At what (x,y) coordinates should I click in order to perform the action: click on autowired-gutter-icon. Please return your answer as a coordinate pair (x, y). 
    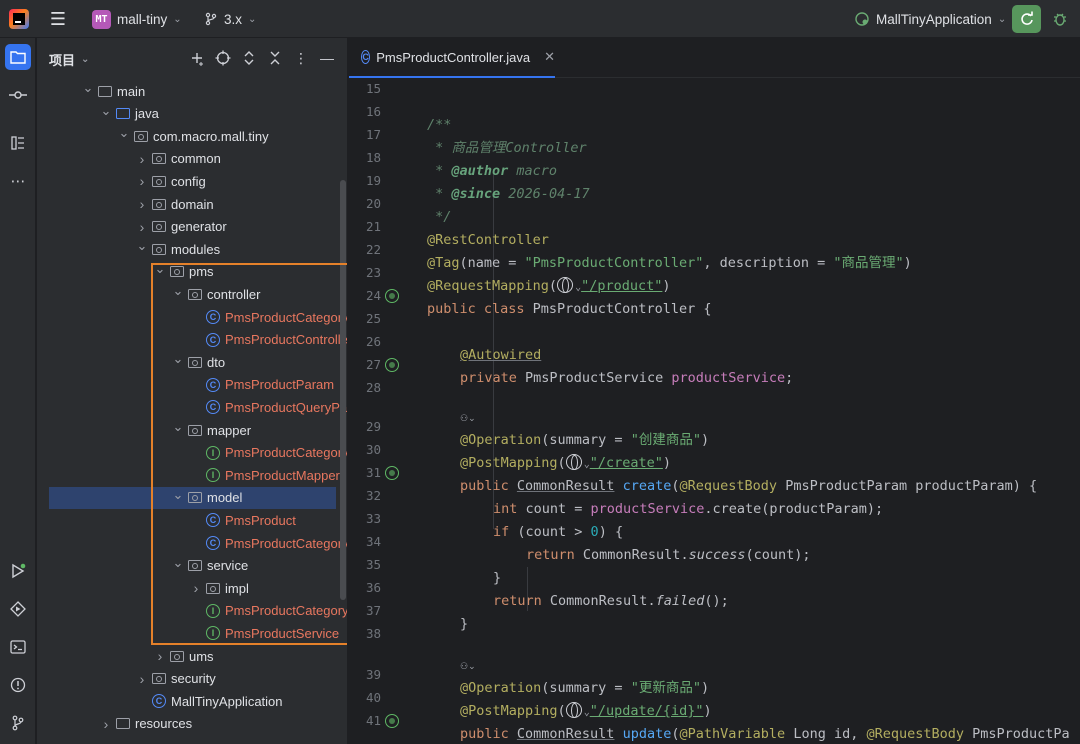
    Looking at the image, I should click on (392, 365).